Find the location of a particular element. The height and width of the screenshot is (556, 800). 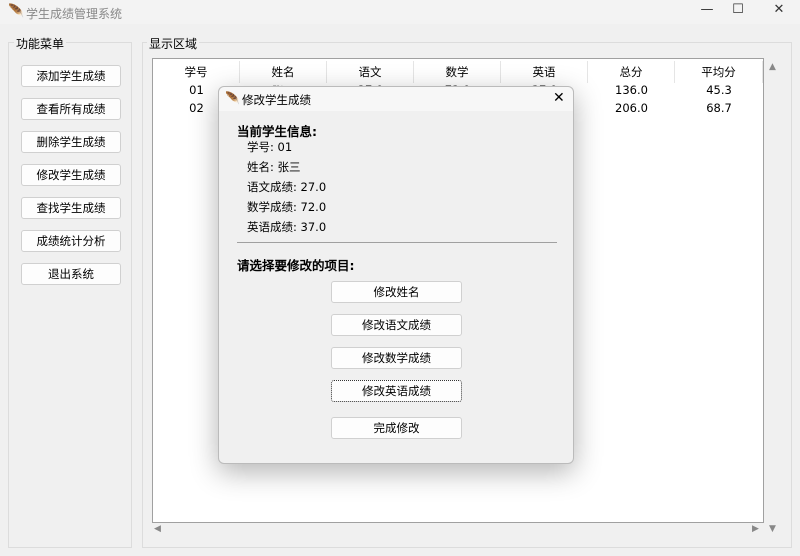

dialog-button-1: 修改语文成绩 is located at coordinates (396, 325).